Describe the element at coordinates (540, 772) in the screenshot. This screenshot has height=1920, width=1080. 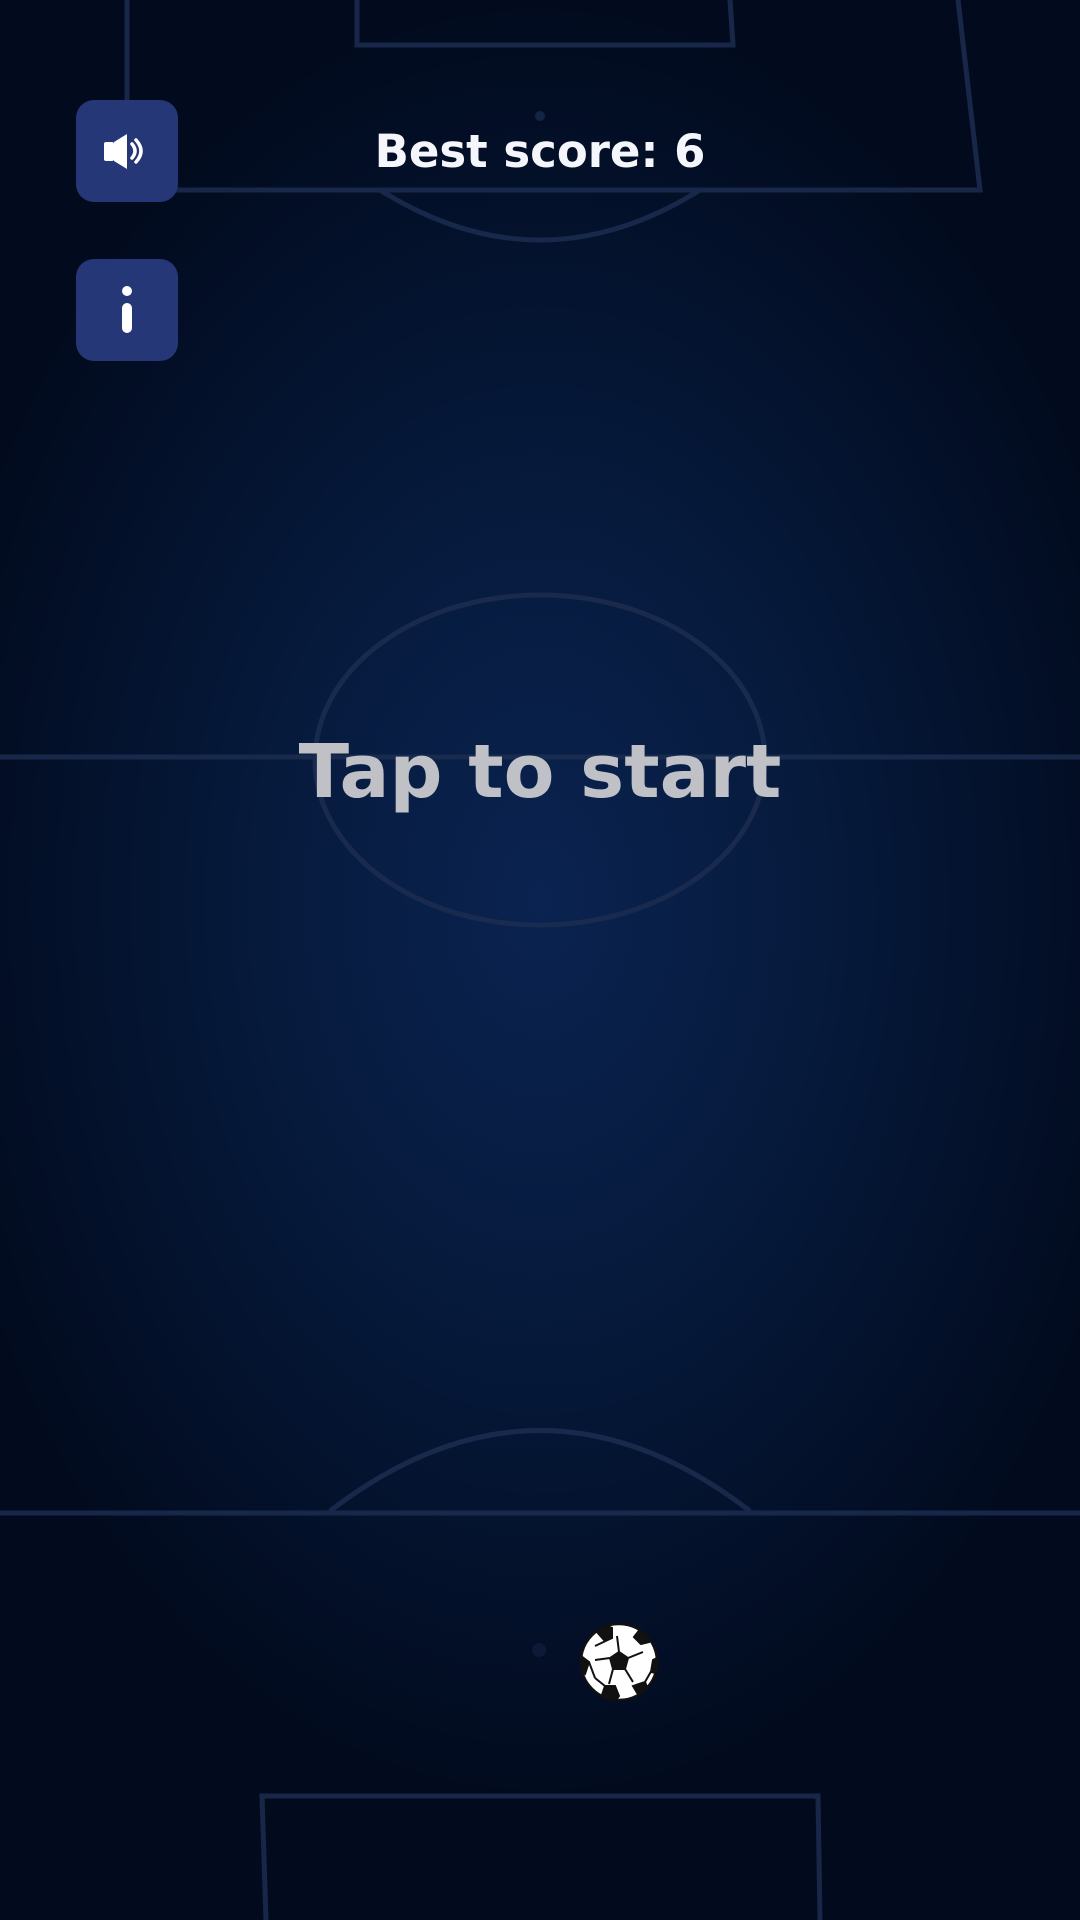
I see `tap-to-start-prompt: Tap to start` at that location.